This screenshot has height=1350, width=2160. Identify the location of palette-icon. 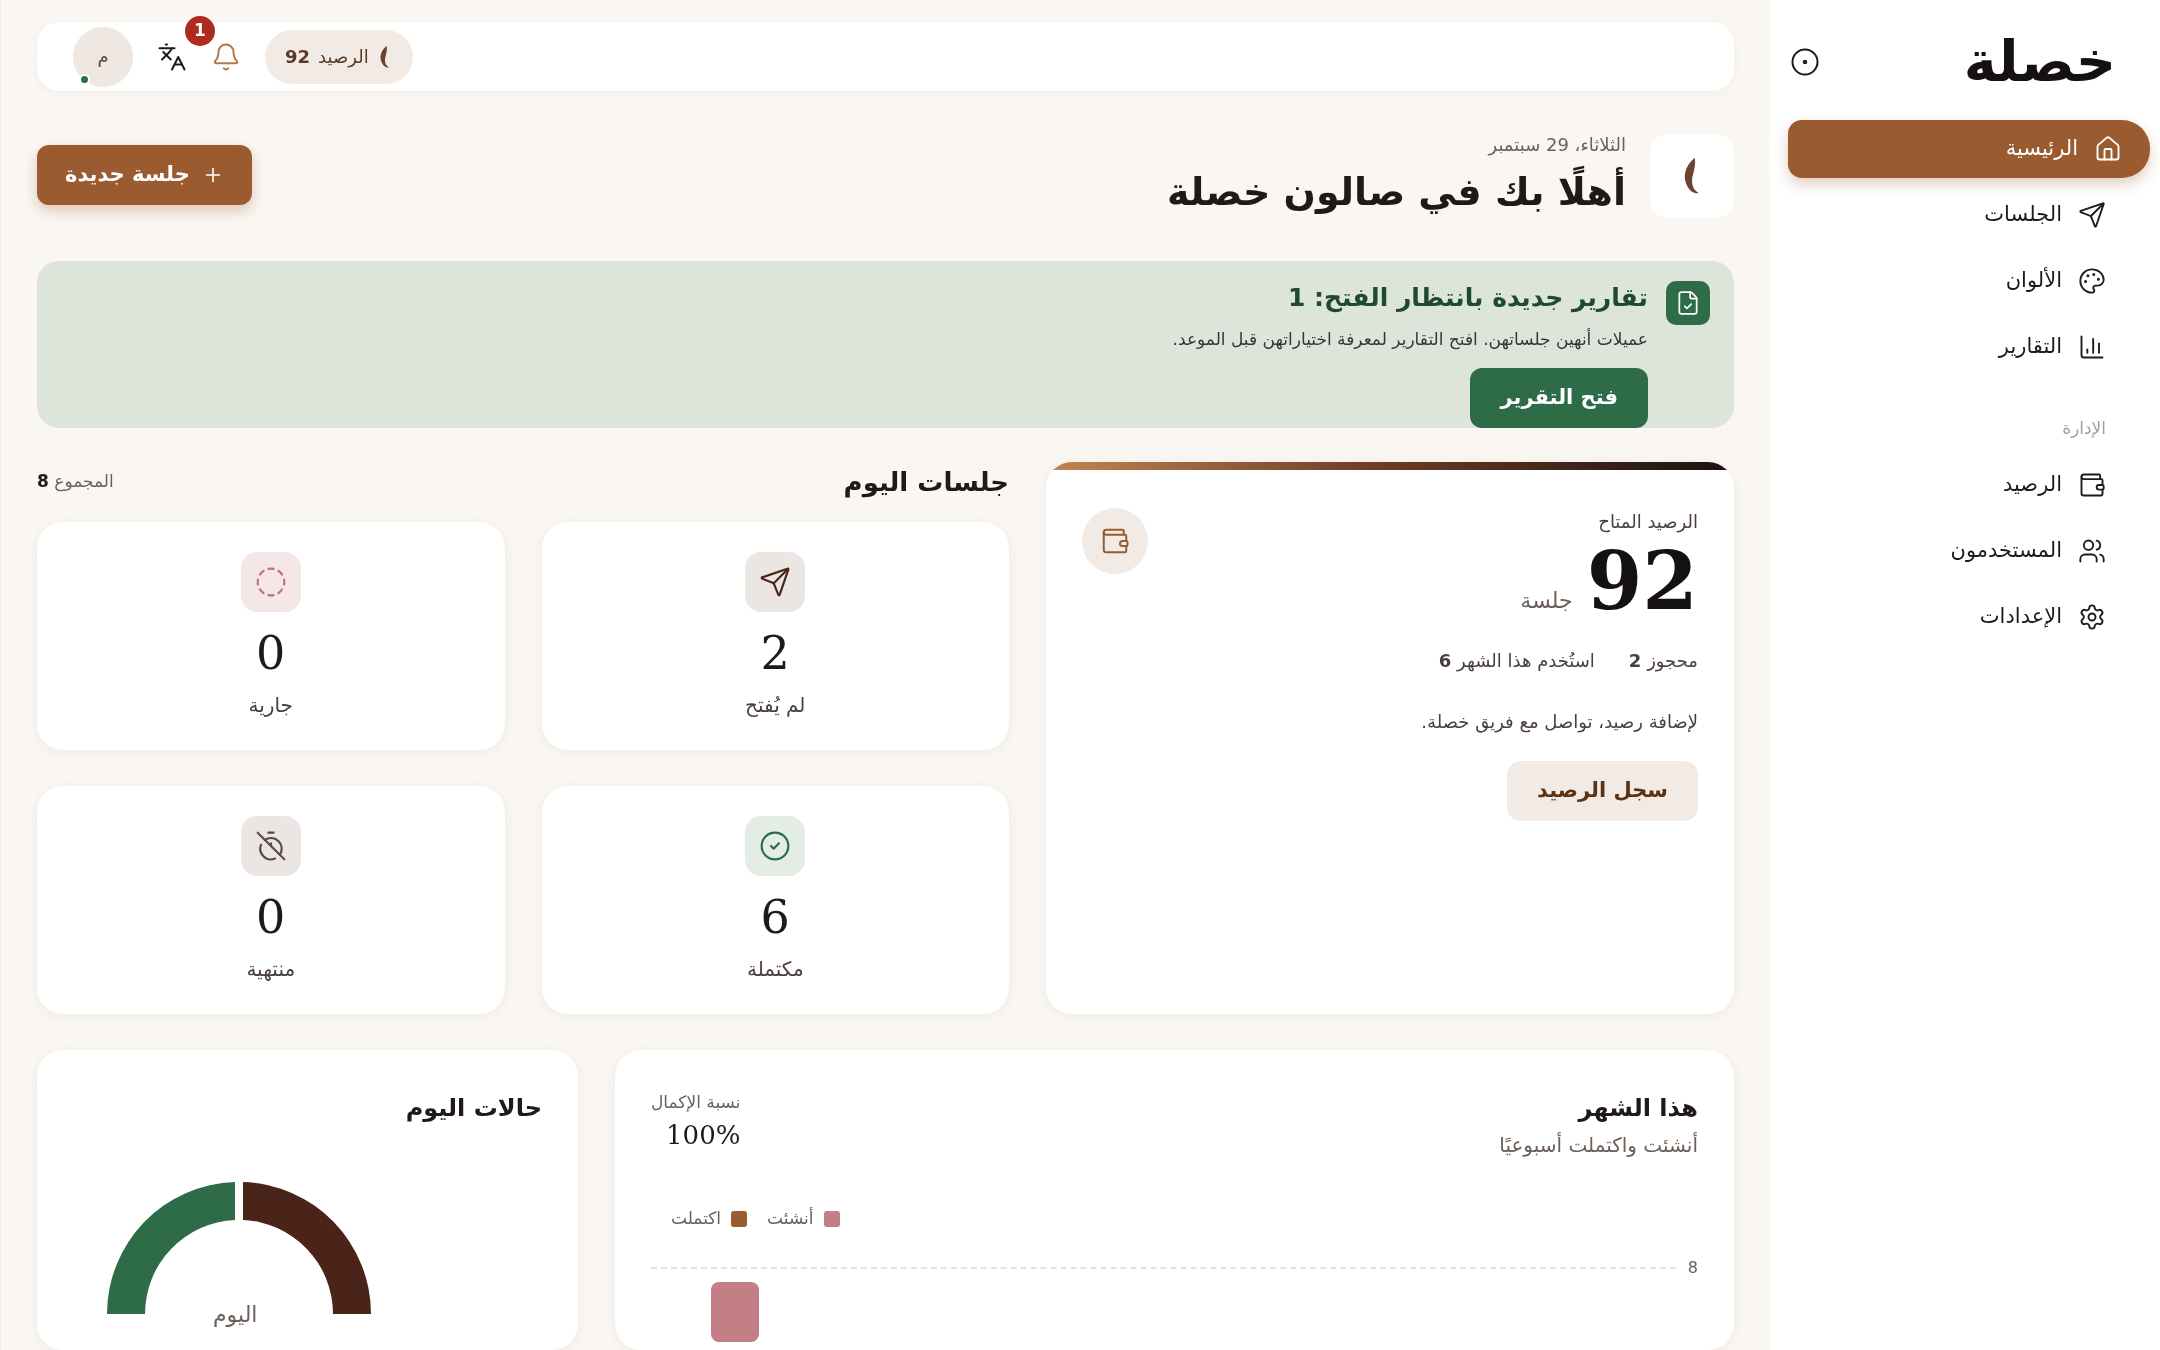
(2092, 281).